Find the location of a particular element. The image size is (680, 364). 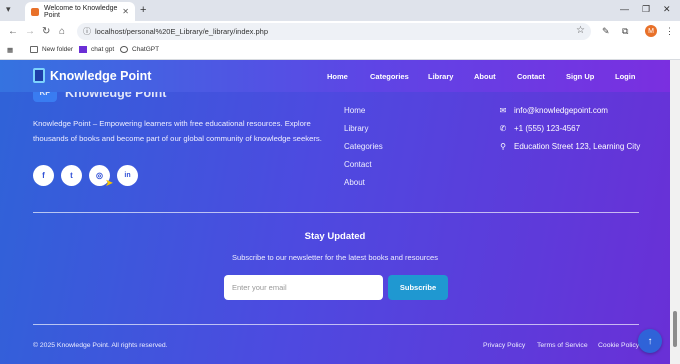

close-window-icon: ✕ is located at coordinates (667, 9).